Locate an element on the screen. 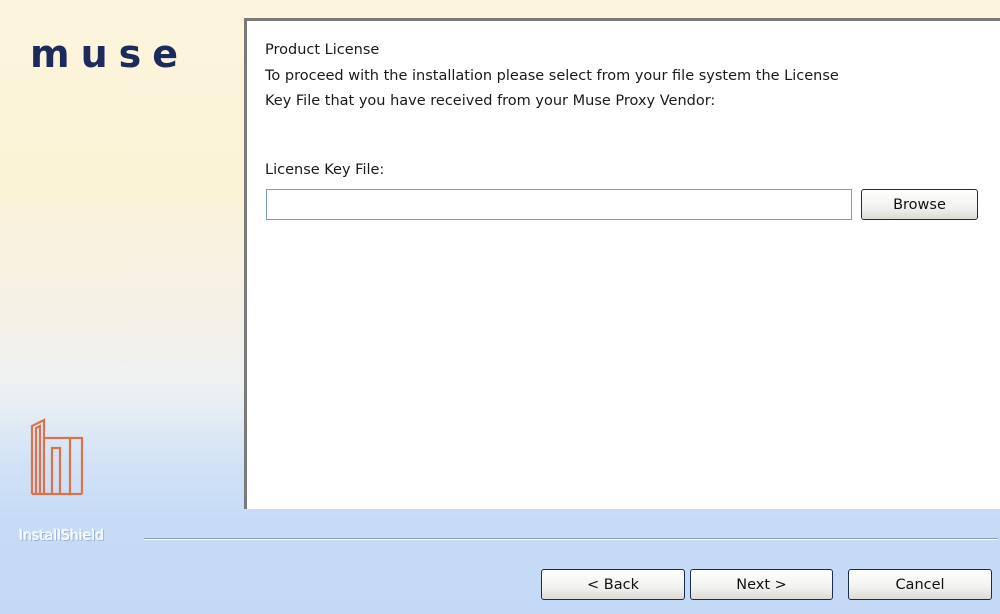 The height and width of the screenshot is (614, 1000). cancel-button: Cancel is located at coordinates (920, 584).